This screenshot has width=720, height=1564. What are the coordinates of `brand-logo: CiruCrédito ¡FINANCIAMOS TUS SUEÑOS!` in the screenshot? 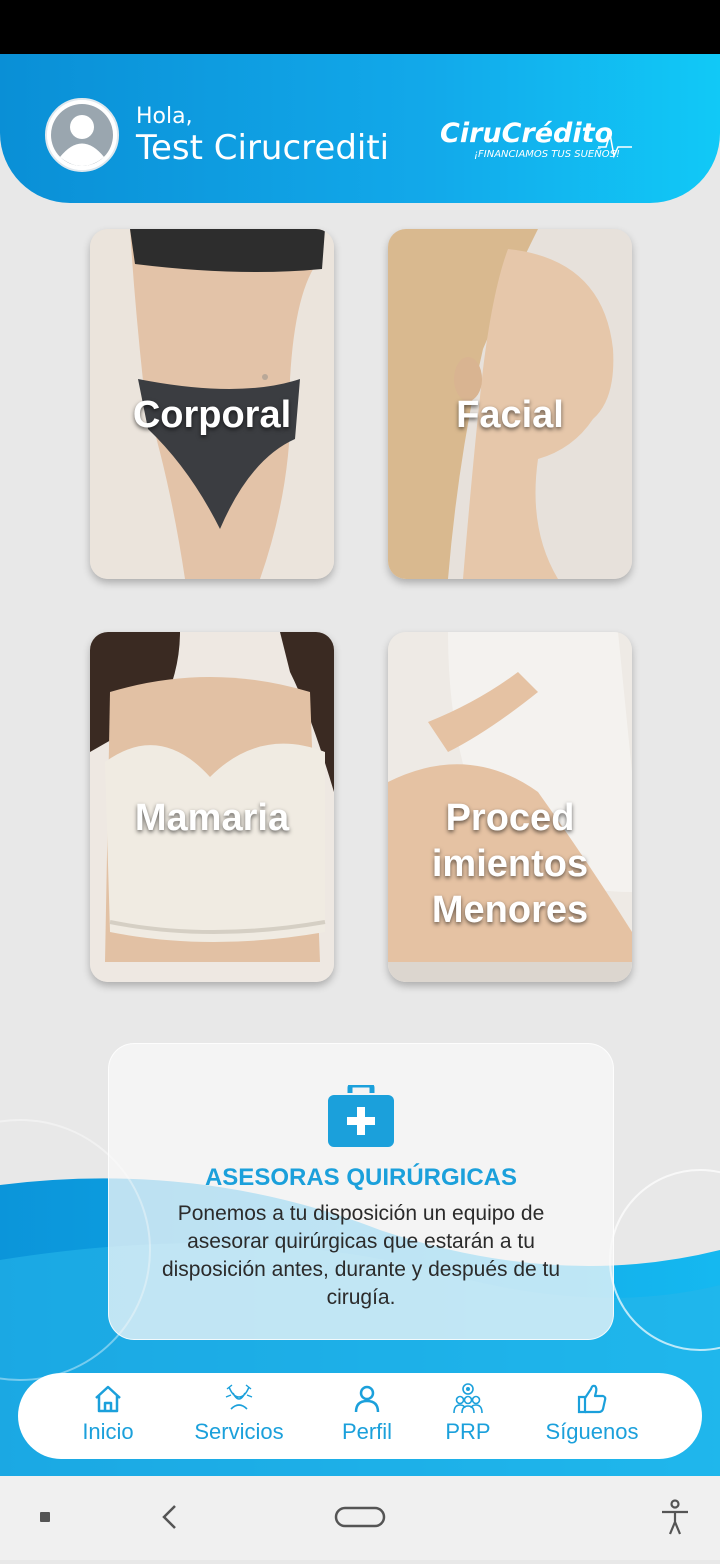 It's located at (537, 142).